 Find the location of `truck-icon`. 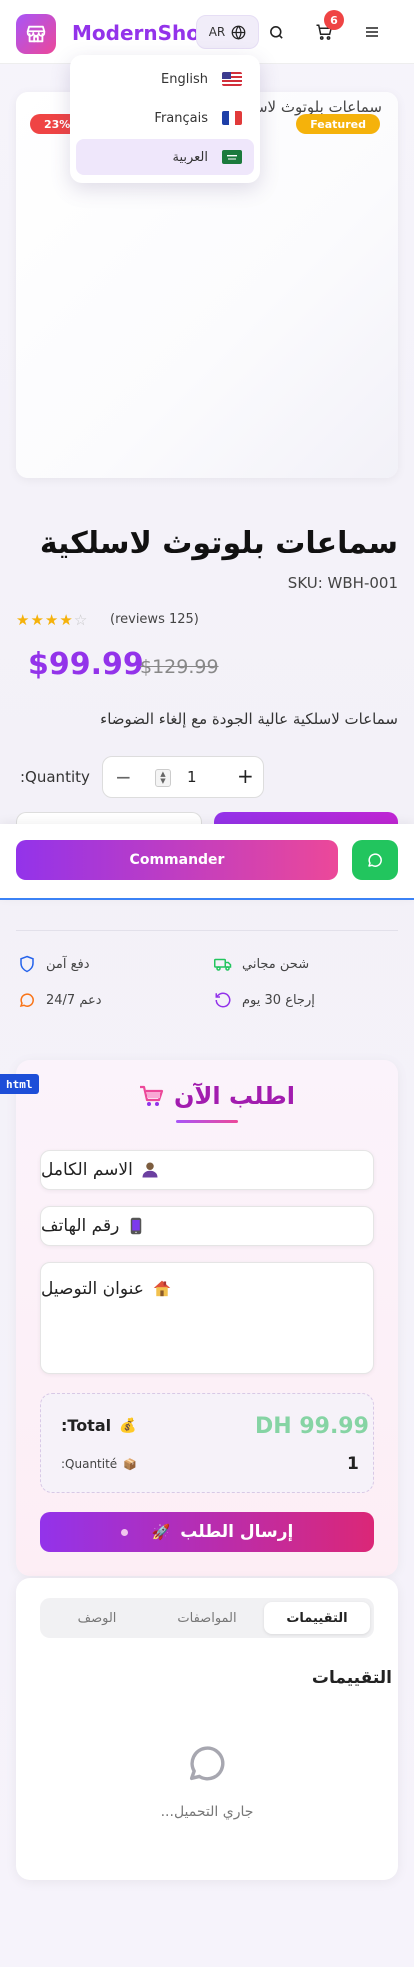

truck-icon is located at coordinates (223, 964).